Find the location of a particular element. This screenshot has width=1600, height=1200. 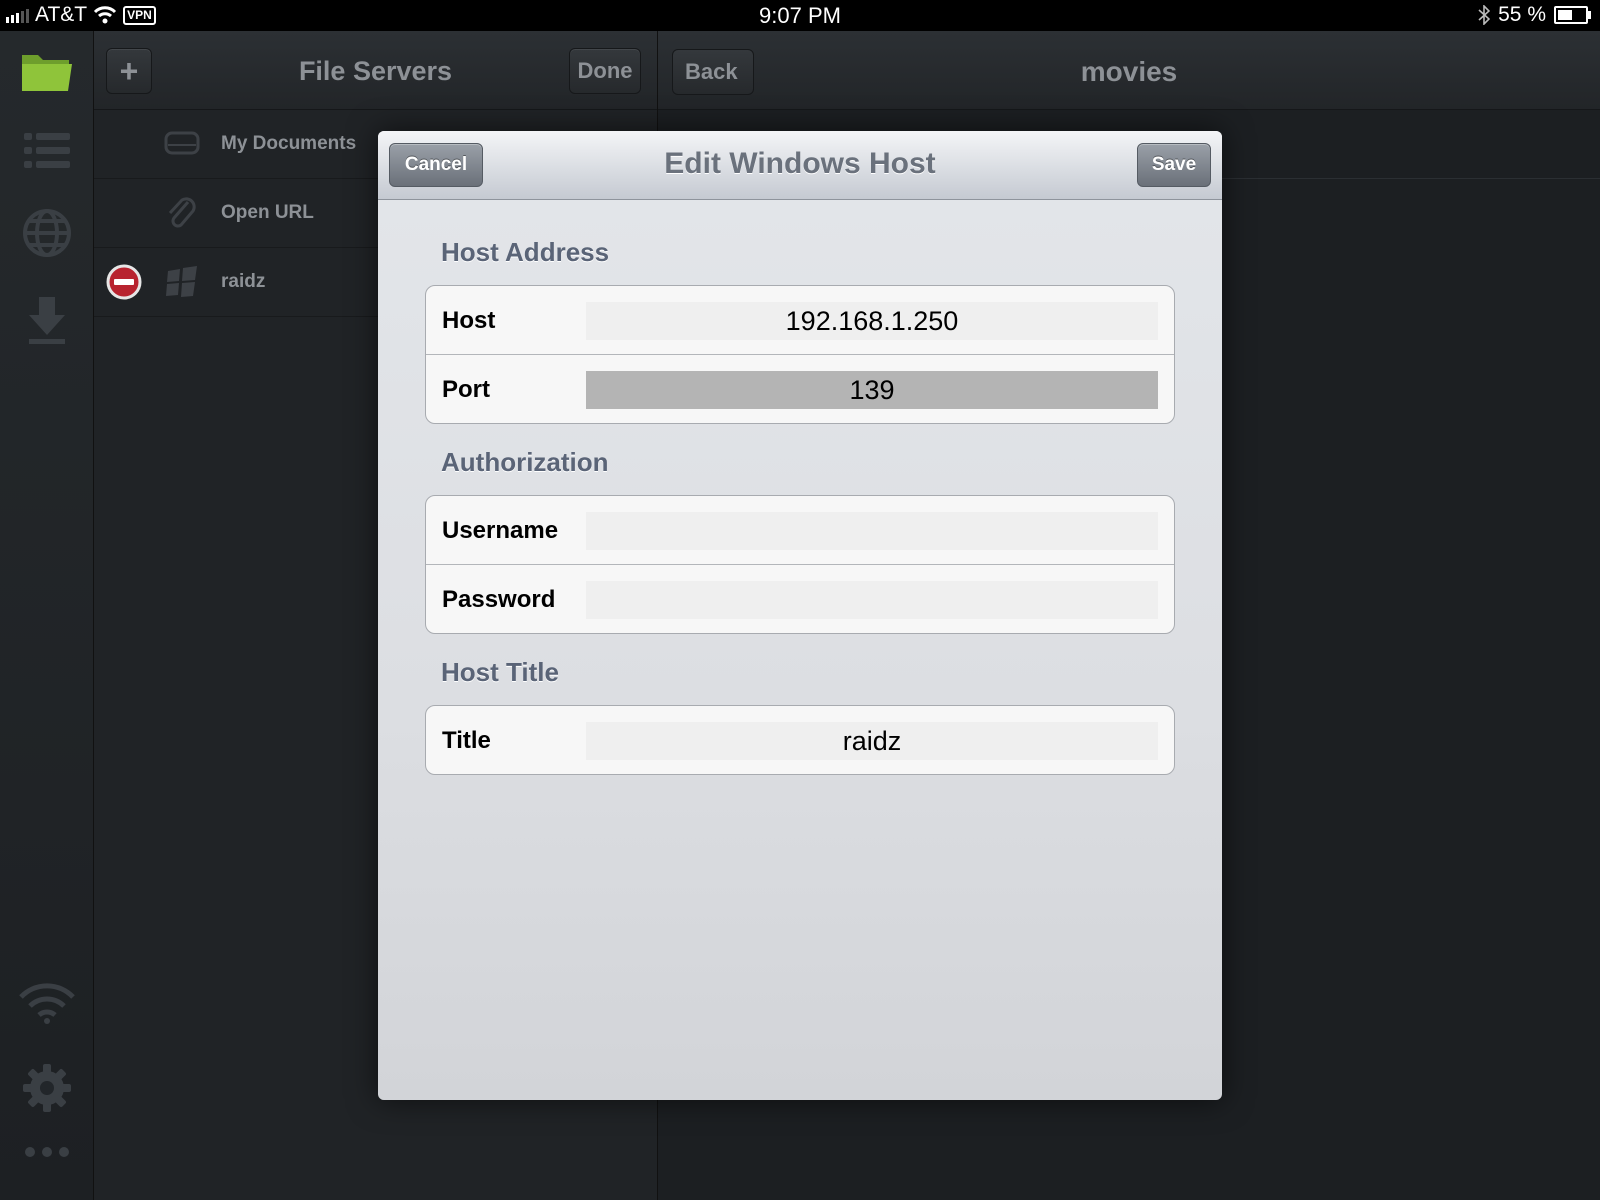

host-title-group: Title raidz is located at coordinates (800, 740).